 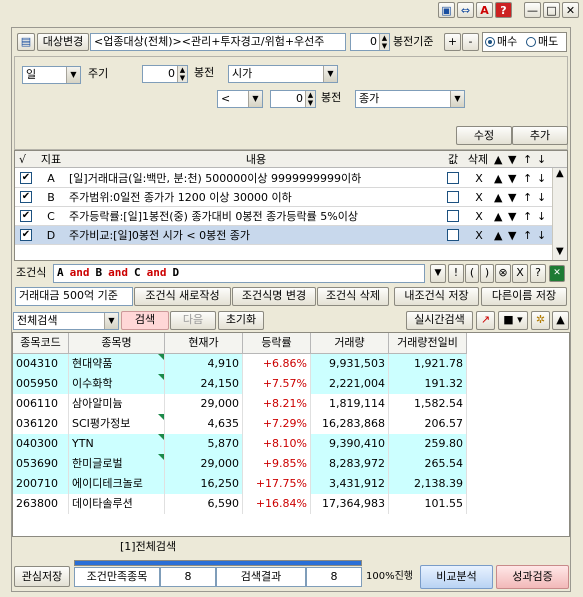 What do you see at coordinates (66, 321) in the screenshot?
I see `search-scope-select: 전체검색 ▼` at bounding box center [66, 321].